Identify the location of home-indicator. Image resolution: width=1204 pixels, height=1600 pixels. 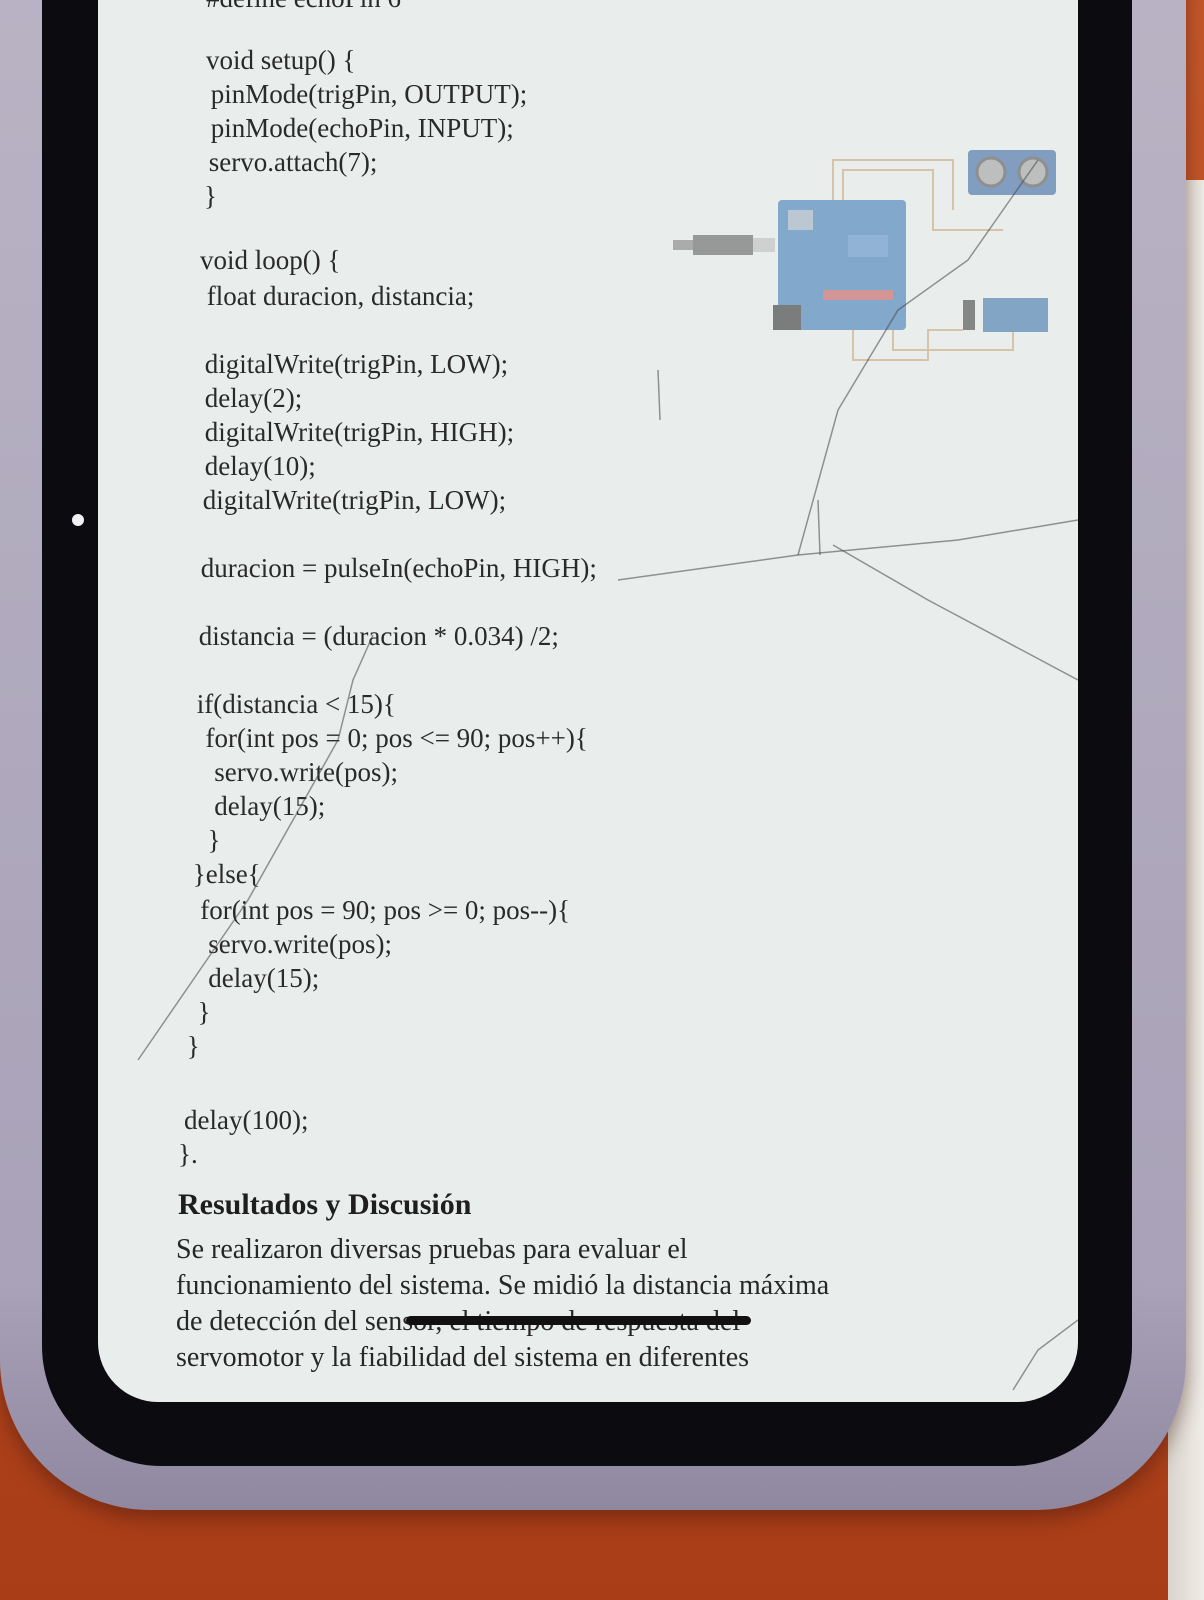
(578, 1320).